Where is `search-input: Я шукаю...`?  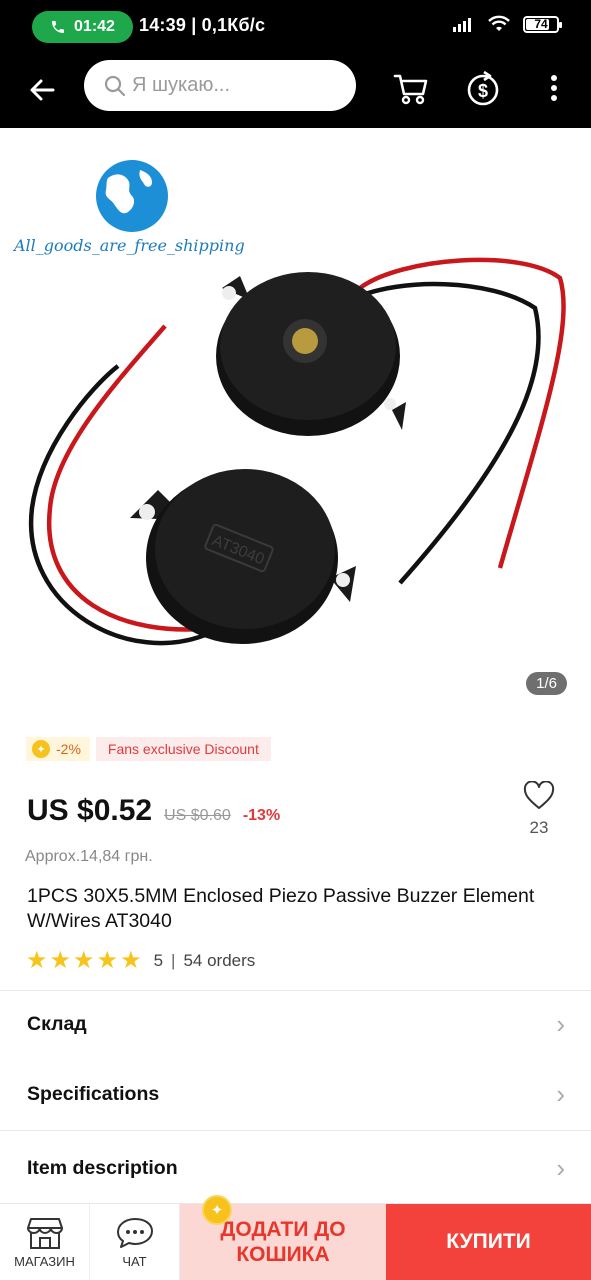
search-input: Я шукаю... is located at coordinates (220, 85).